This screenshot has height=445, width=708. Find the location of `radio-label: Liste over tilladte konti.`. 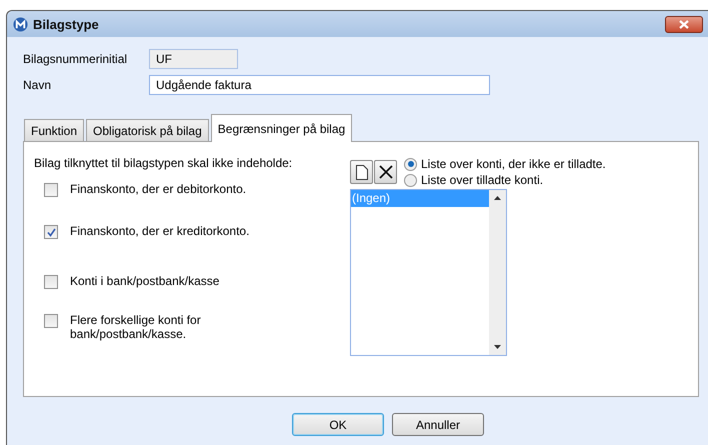

radio-label: Liste over tilladte konti. is located at coordinates (482, 180).